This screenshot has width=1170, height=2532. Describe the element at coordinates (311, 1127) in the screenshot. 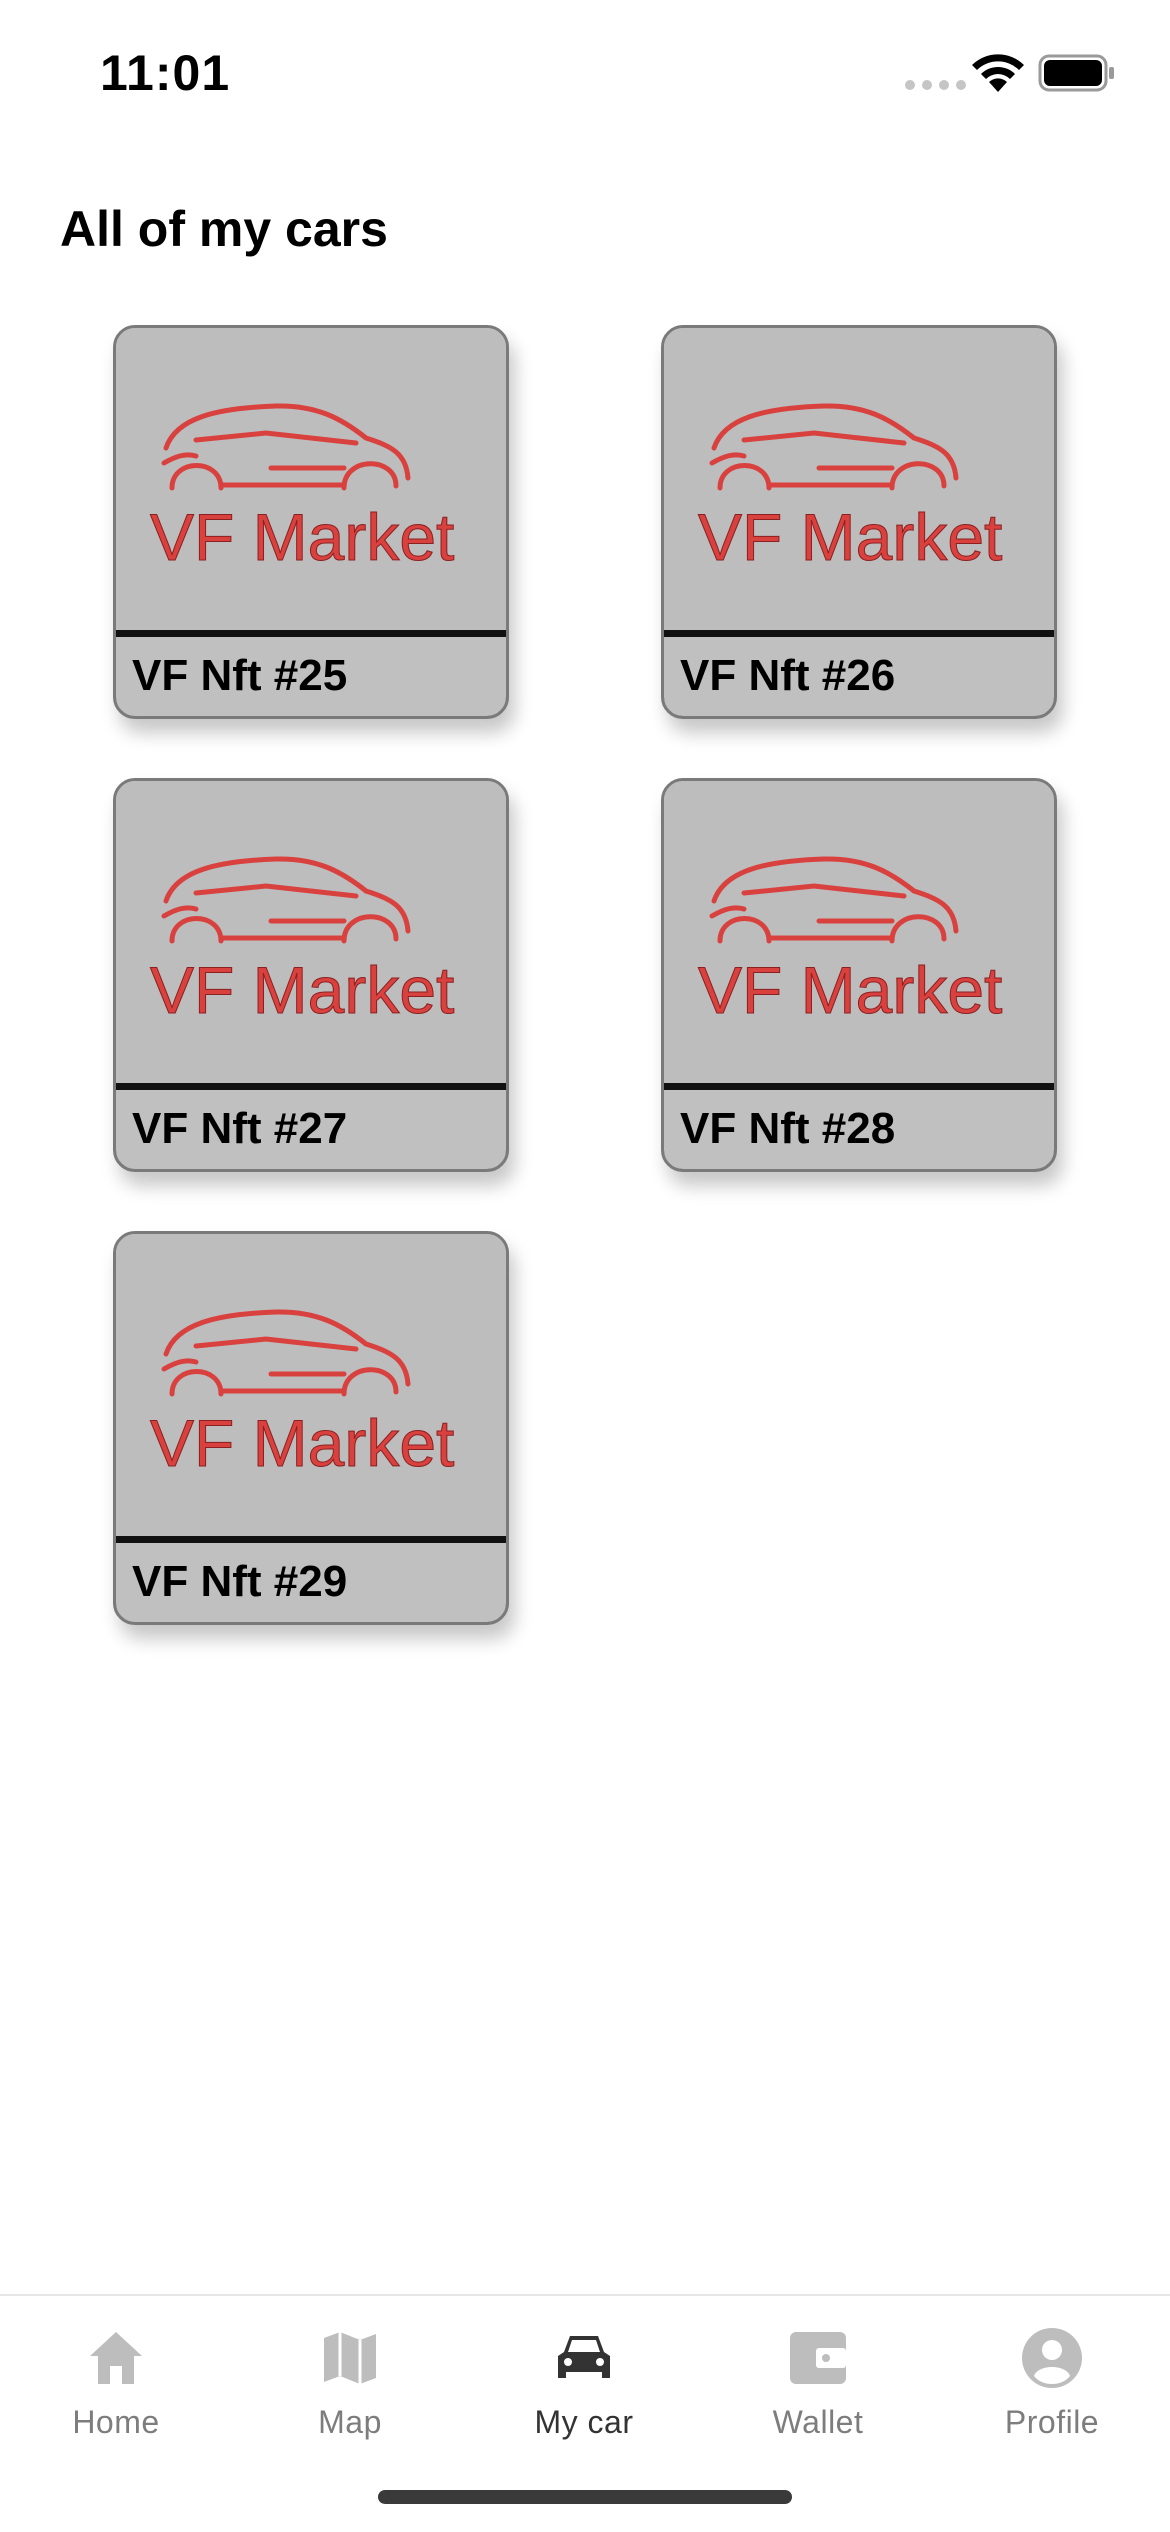

I see `car-name: VF Nft #27` at that location.